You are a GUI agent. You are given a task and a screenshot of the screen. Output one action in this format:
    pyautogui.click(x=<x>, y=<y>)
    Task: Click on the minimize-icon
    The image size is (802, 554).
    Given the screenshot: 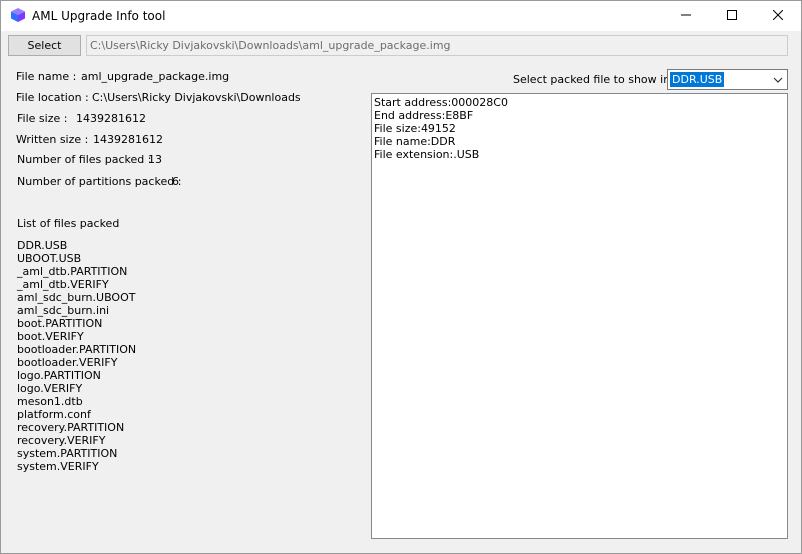 What is the action you would take?
    pyautogui.click(x=686, y=16)
    